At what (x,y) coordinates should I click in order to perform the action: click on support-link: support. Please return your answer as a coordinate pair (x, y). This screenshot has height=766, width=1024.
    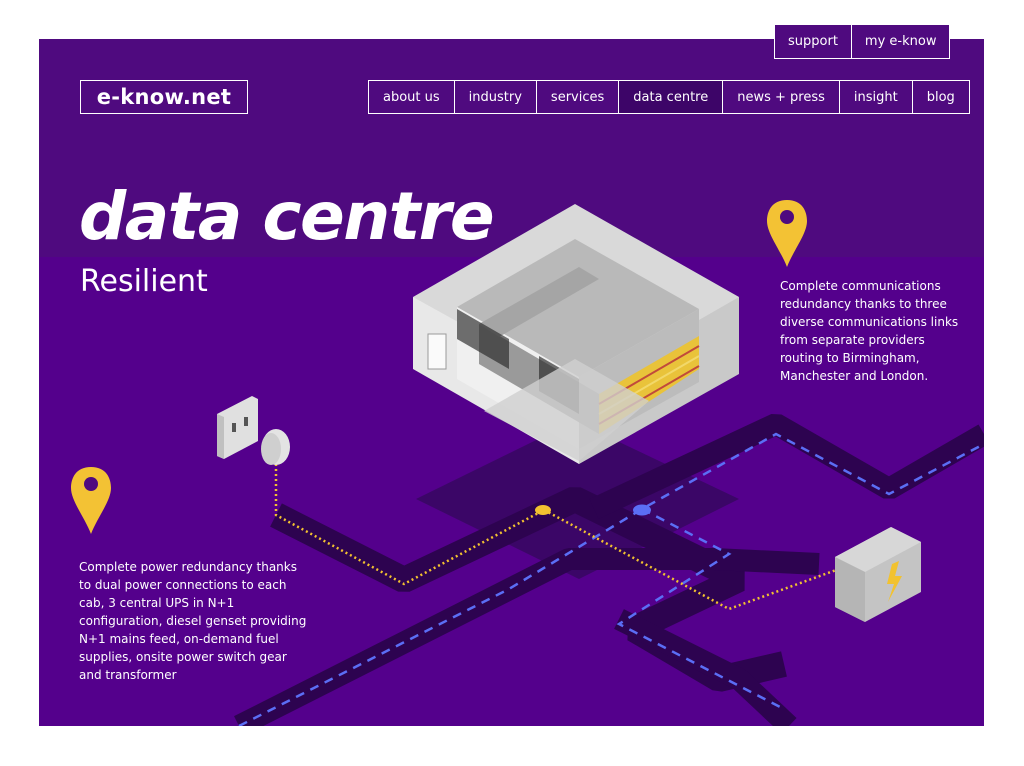
    Looking at the image, I should click on (813, 41).